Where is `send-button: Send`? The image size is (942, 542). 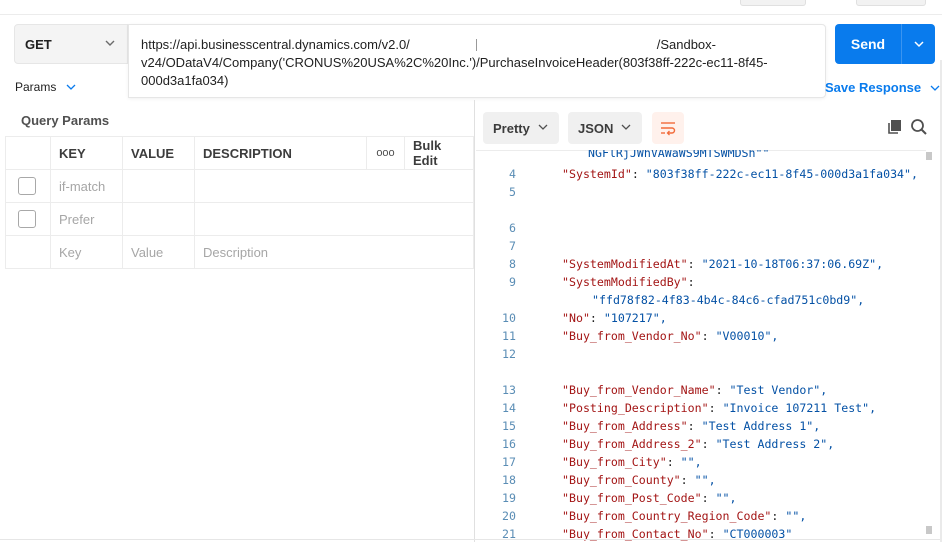 send-button: Send is located at coordinates (885, 44).